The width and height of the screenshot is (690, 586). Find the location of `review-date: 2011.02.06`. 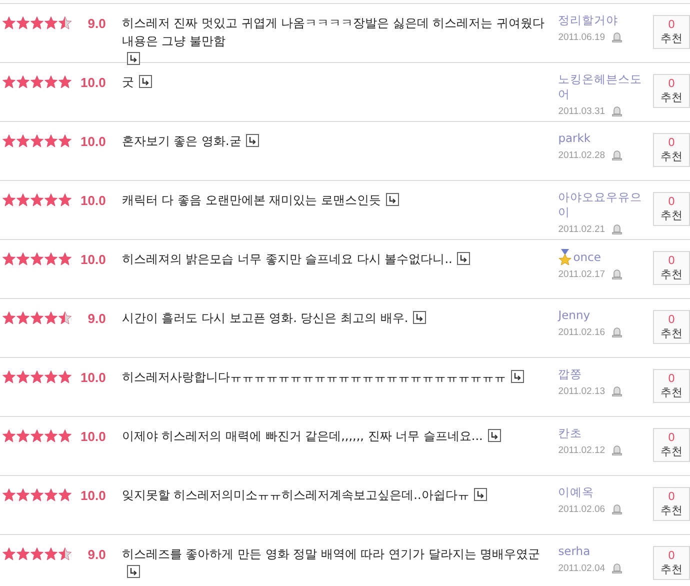

review-date: 2011.02.06 is located at coordinates (582, 509).